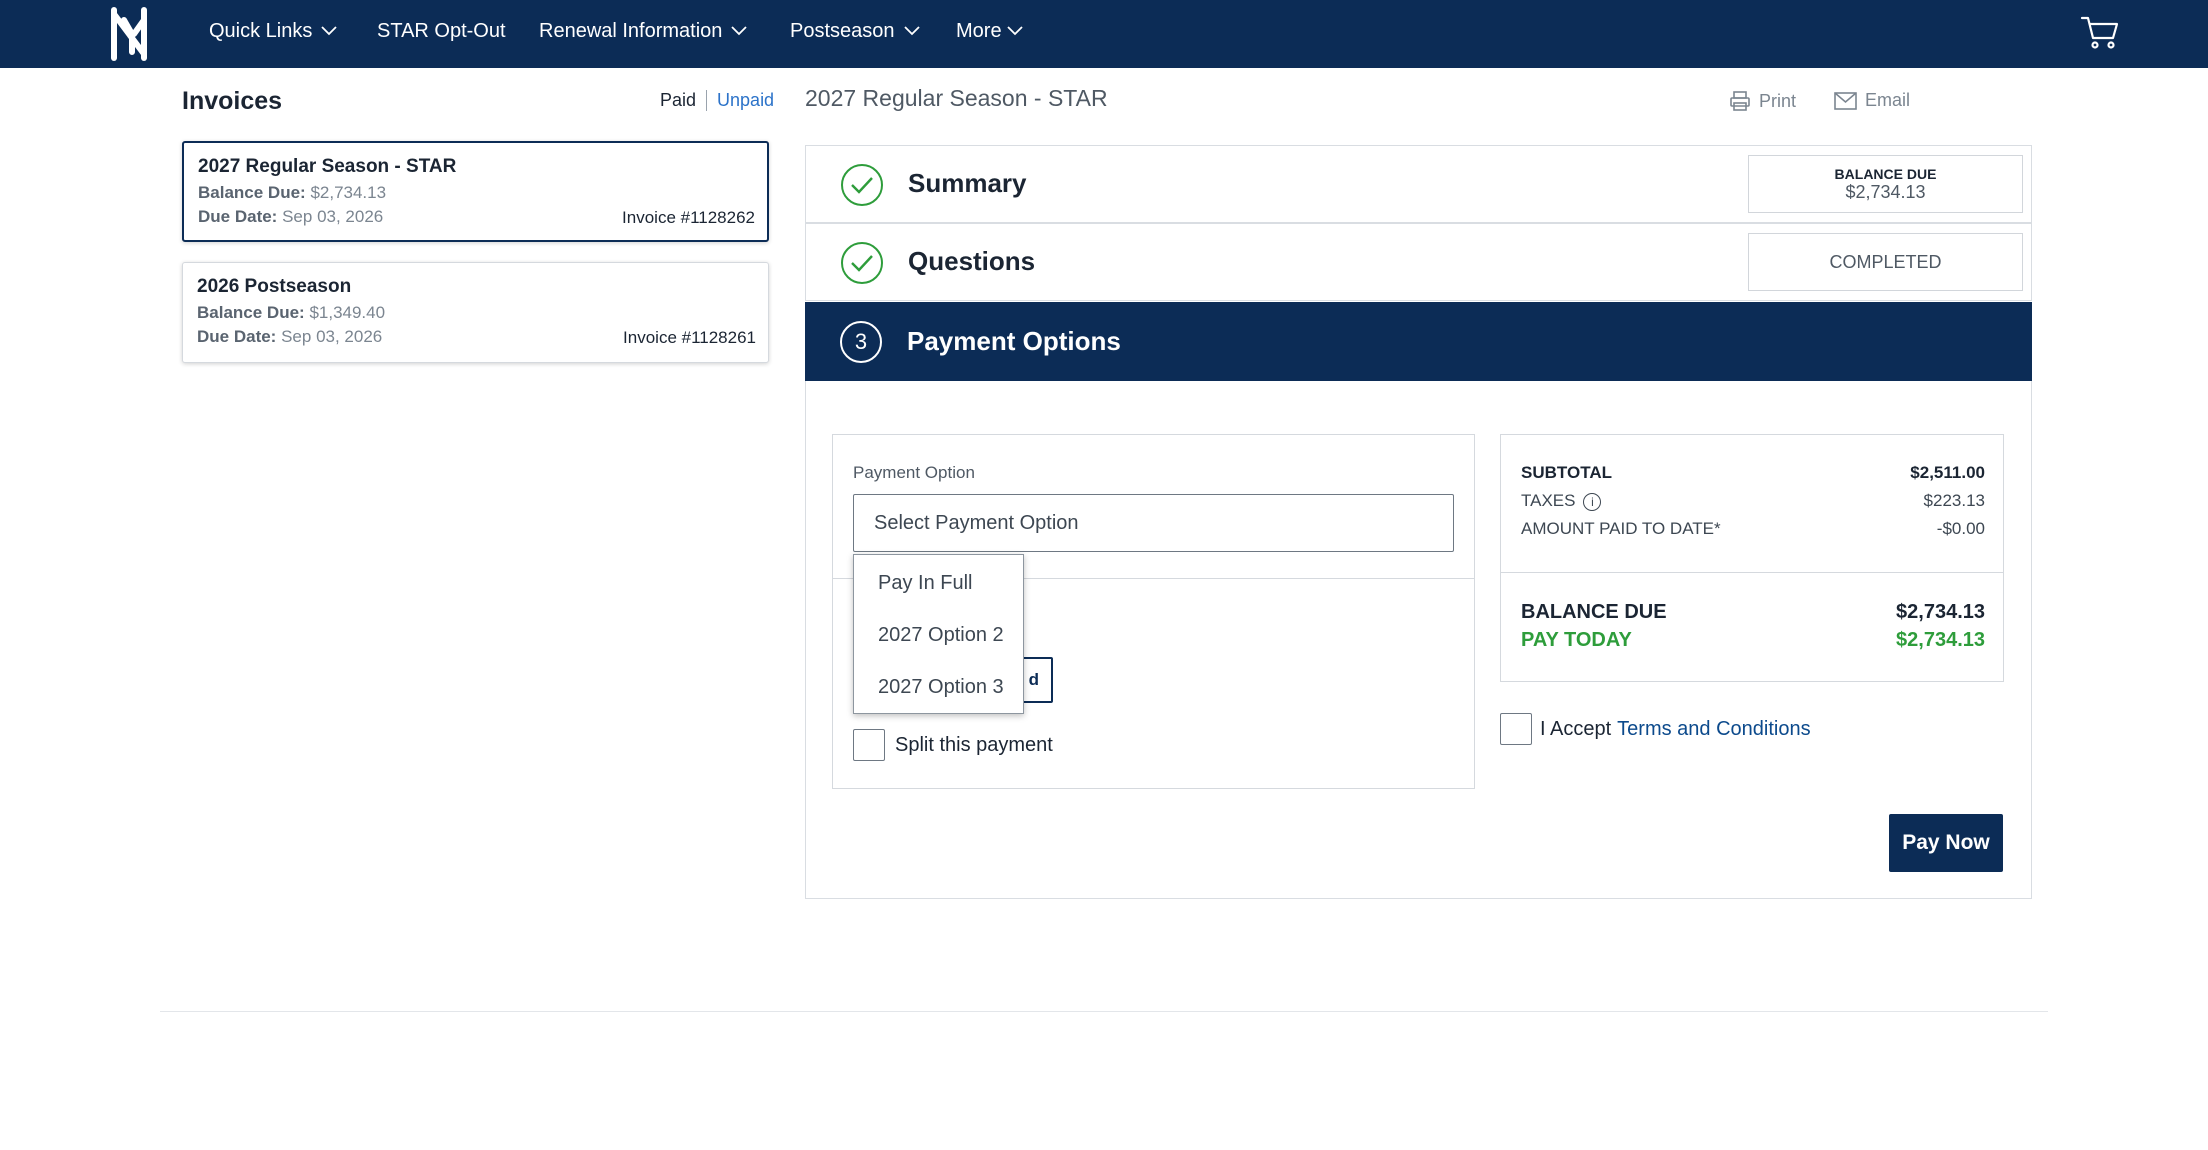 This screenshot has width=2208, height=1150. What do you see at coordinates (1940, 612) in the screenshot?
I see `balance-due-value: $2,734.13` at bounding box center [1940, 612].